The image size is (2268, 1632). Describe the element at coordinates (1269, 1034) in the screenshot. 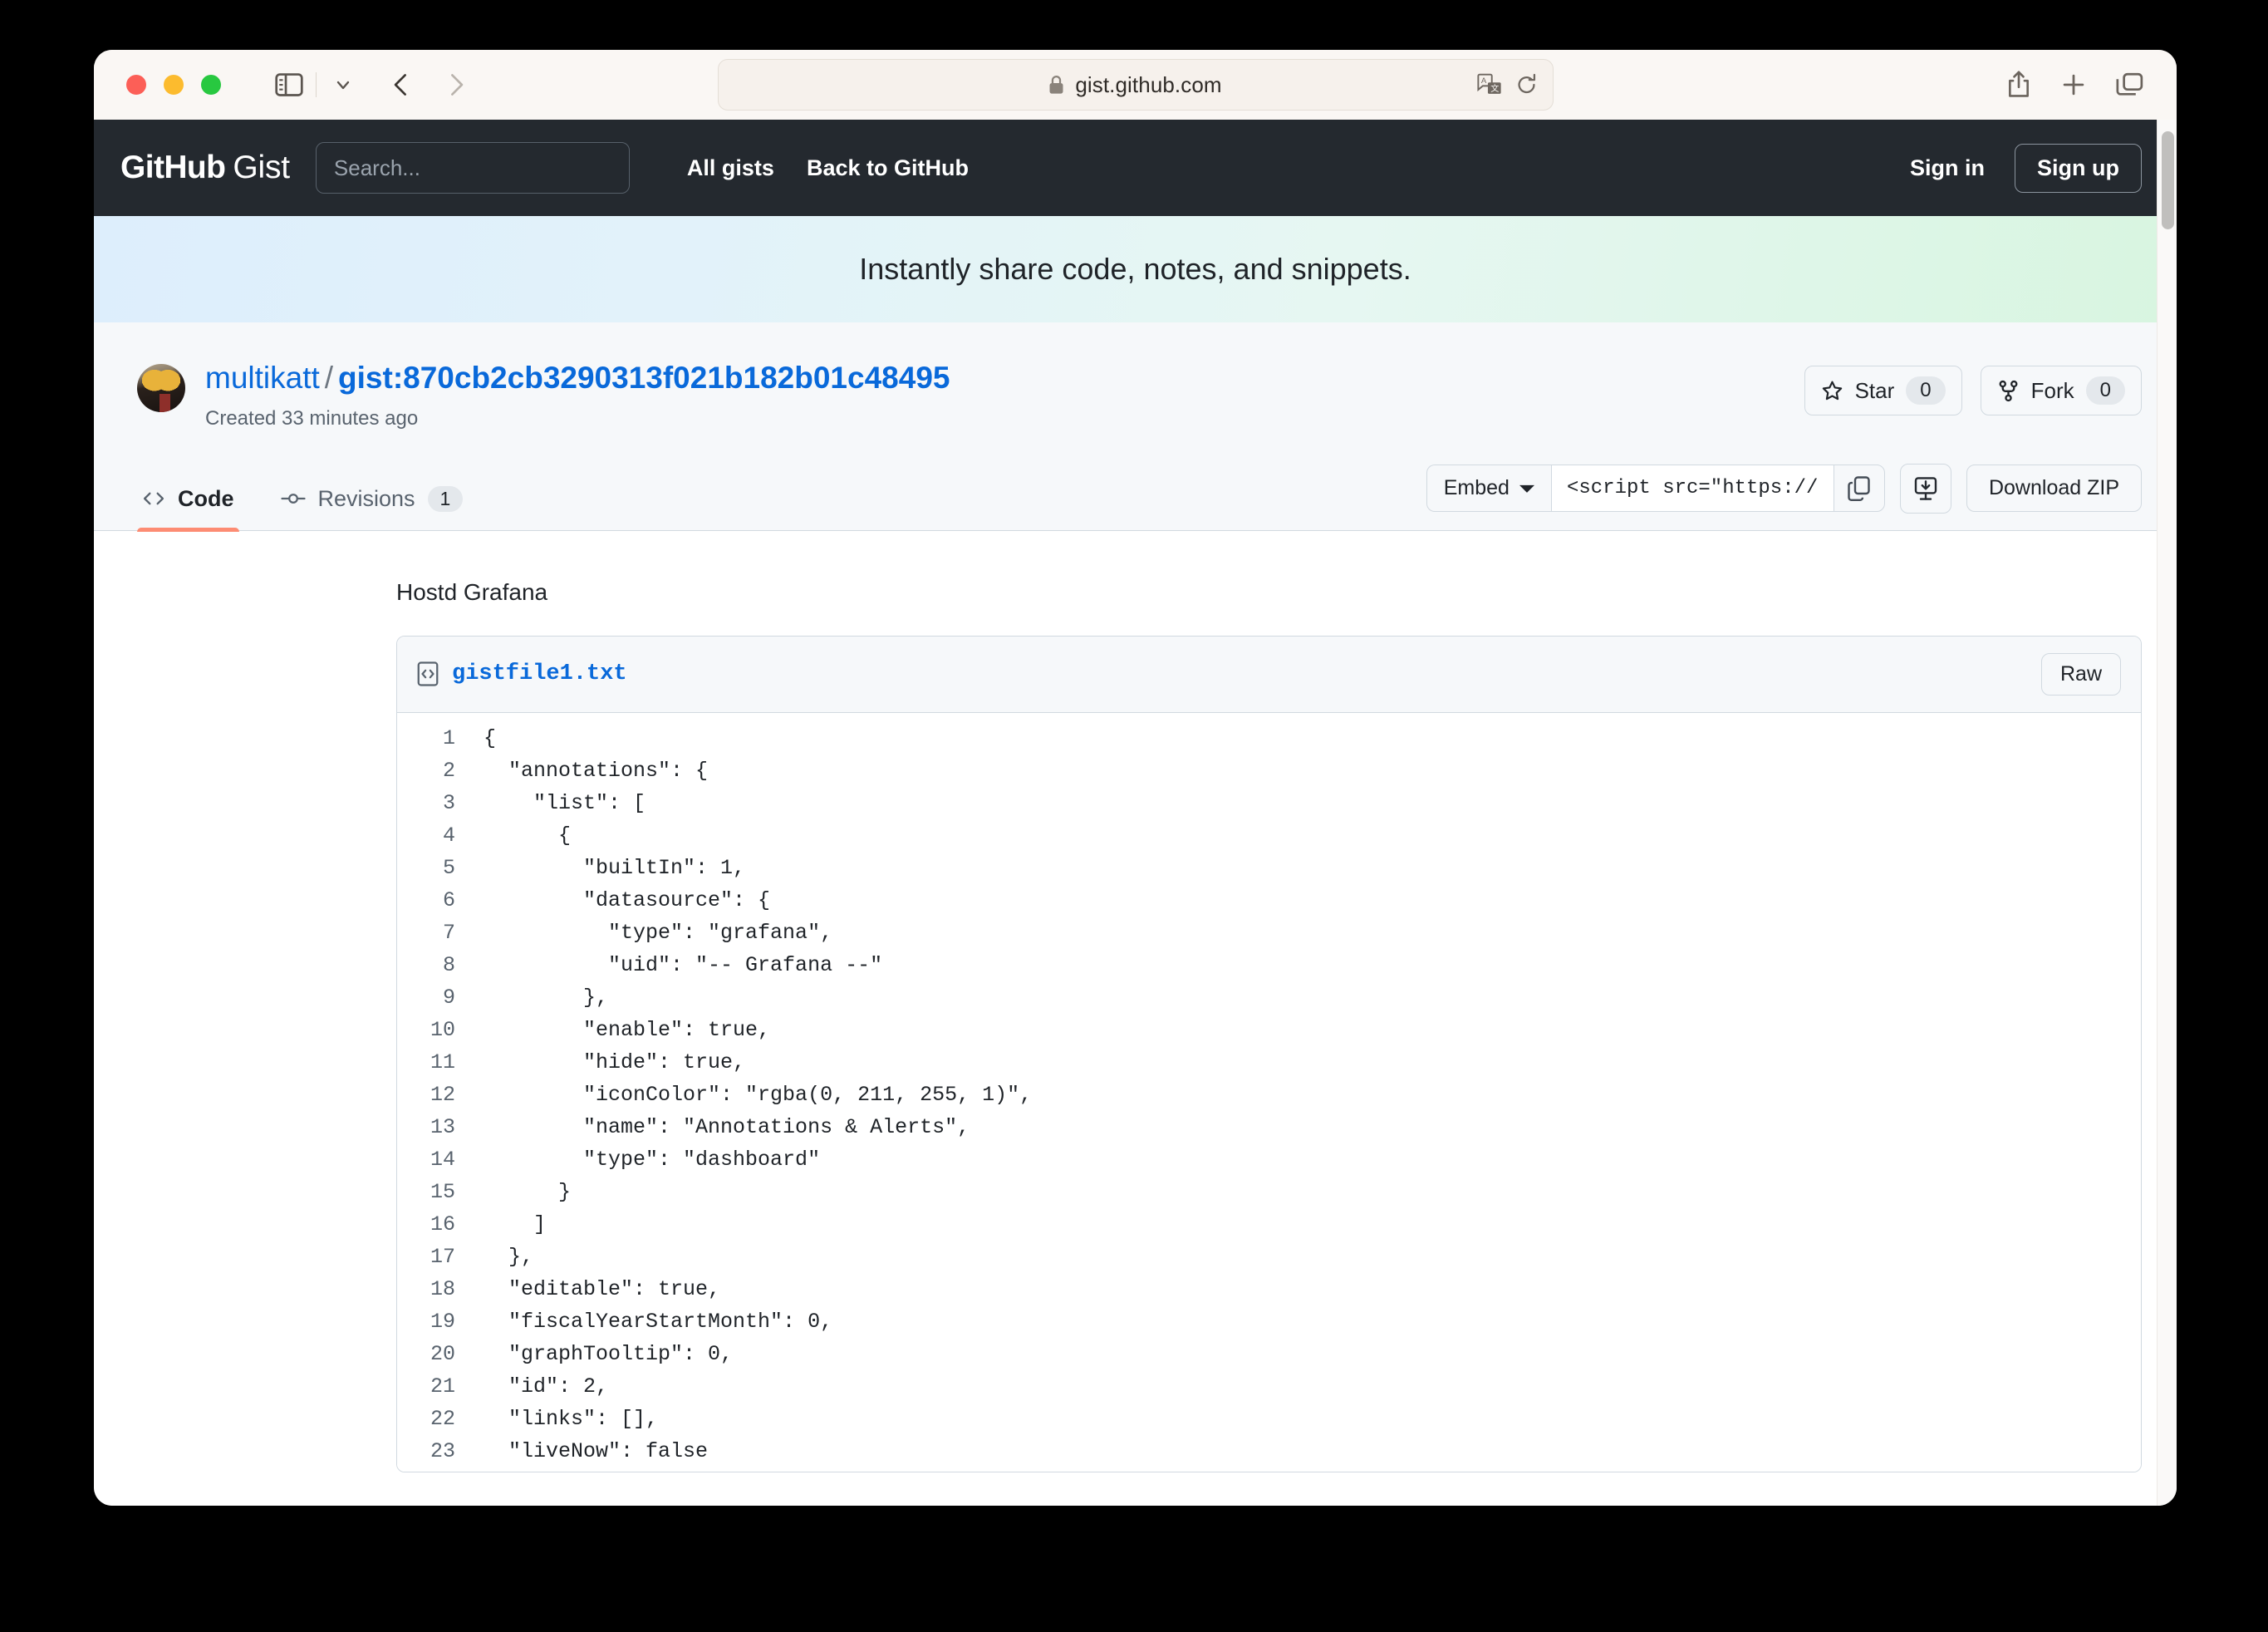

I see `code-line: 10 "enable": true,` at that location.